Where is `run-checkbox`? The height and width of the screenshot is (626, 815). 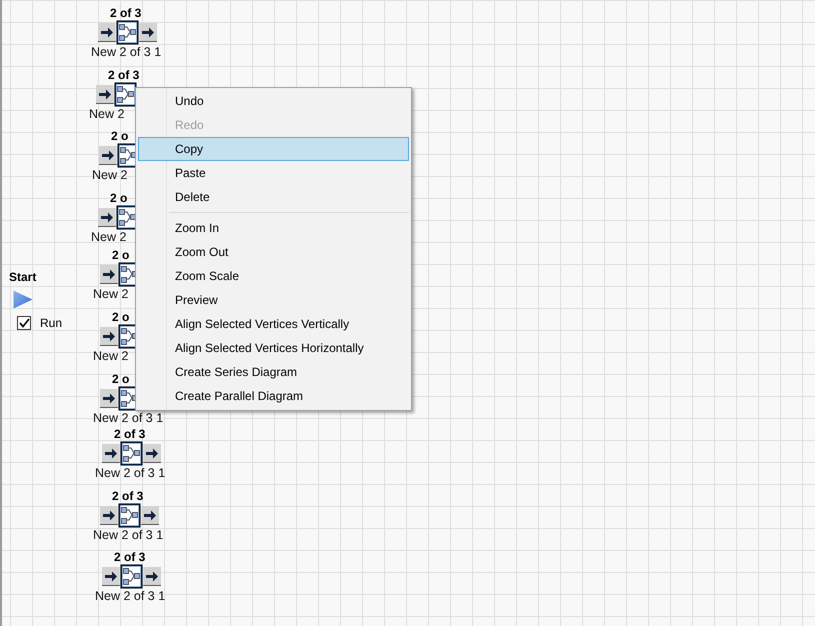
run-checkbox is located at coordinates (24, 323).